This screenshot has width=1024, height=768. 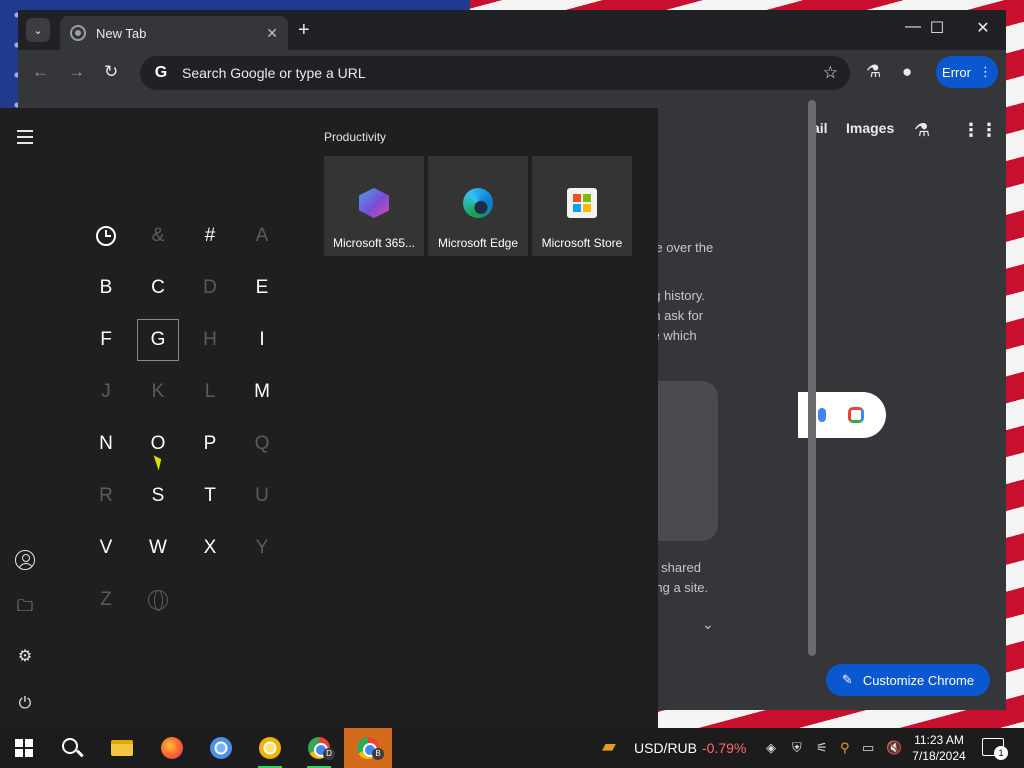 I want to click on pencil-icon: ✎, so click(x=847, y=679).